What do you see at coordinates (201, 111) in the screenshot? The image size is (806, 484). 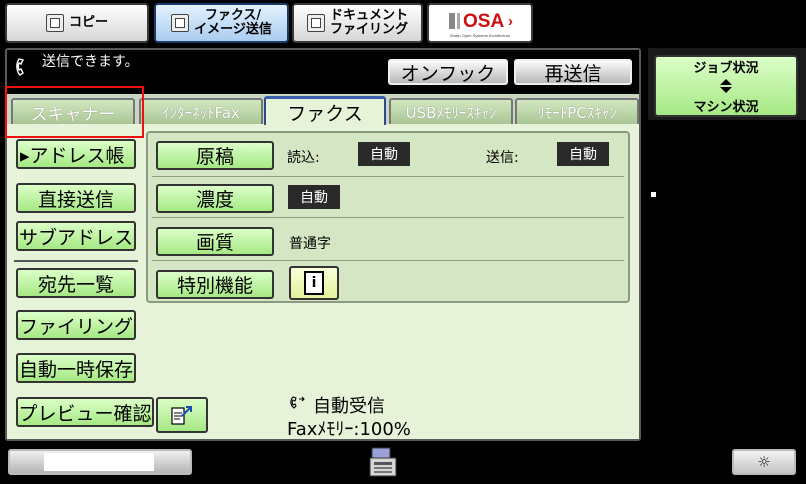 I see `tab-internet-fax: ｲﾝﾀｰﾈｯﾄFax` at bounding box center [201, 111].